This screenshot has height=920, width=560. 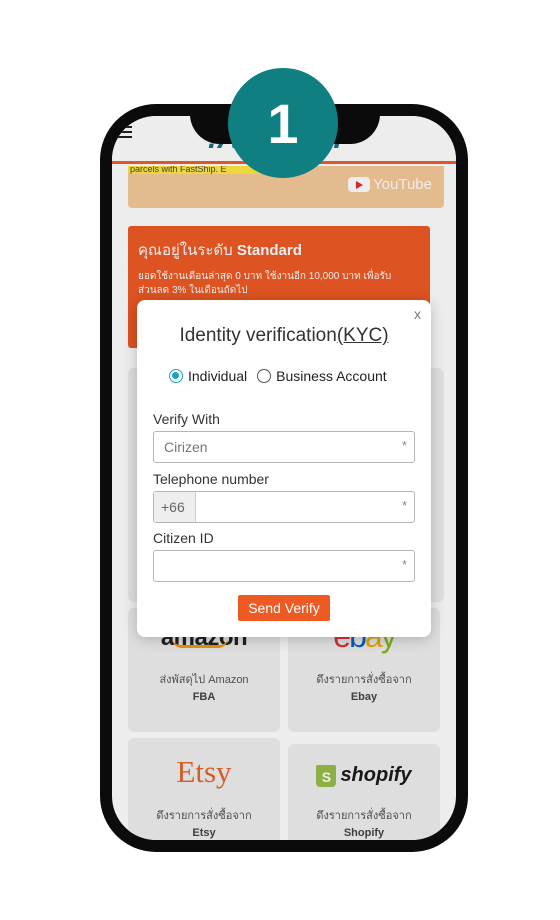 I want to click on account-type-radio-group: Individual Business Account, so click(x=278, y=376).